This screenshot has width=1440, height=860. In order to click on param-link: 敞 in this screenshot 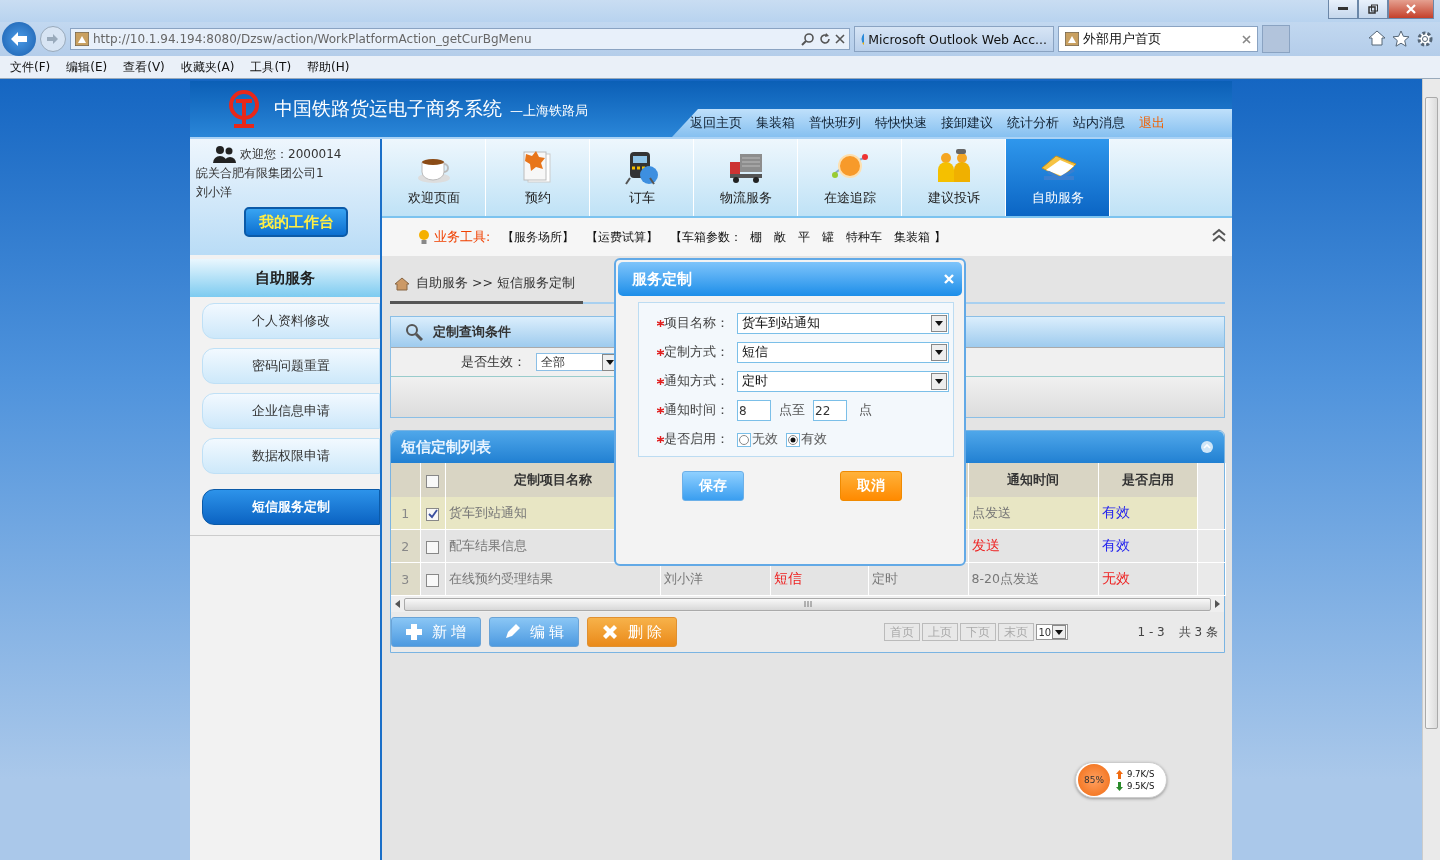, I will do `click(780, 237)`.